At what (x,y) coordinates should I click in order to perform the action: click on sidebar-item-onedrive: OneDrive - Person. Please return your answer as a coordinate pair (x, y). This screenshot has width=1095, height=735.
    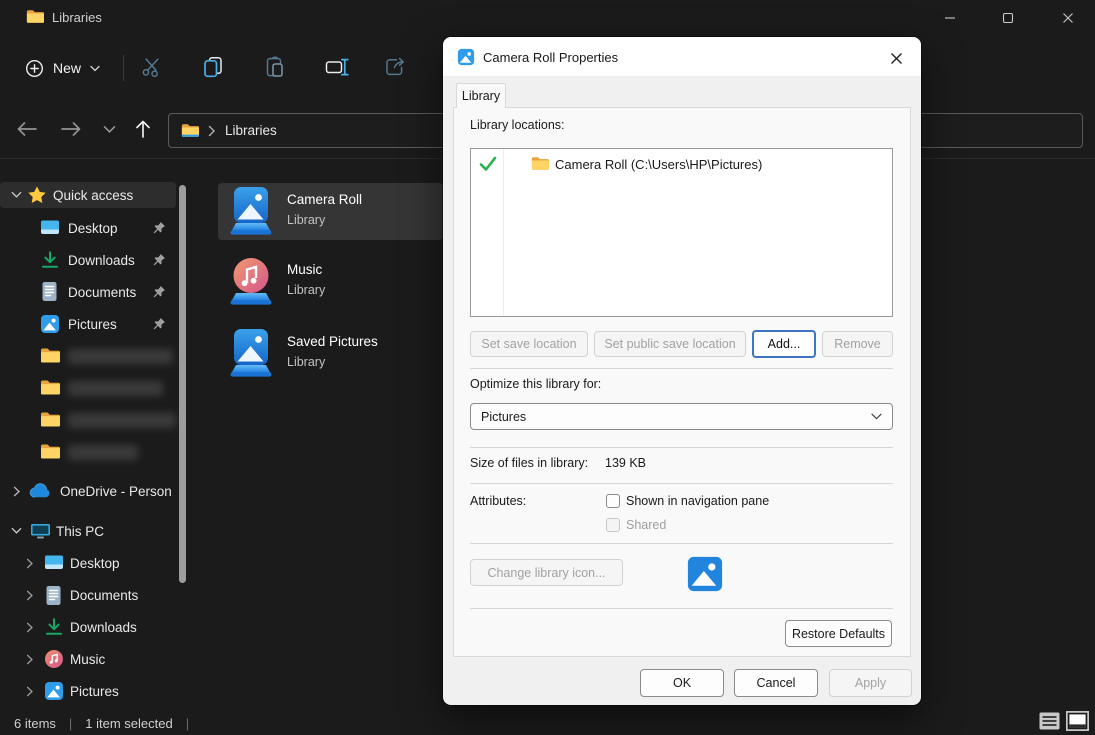
    Looking at the image, I should click on (88, 491).